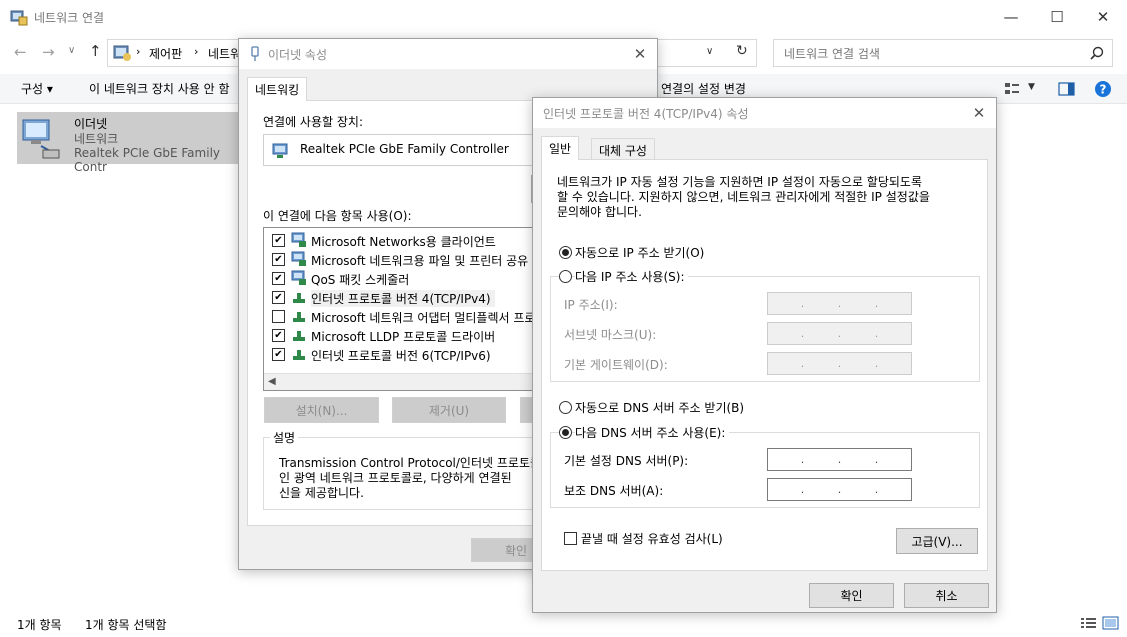 The height and width of the screenshot is (637, 1127). I want to click on control-panel-icon, so click(122, 53).